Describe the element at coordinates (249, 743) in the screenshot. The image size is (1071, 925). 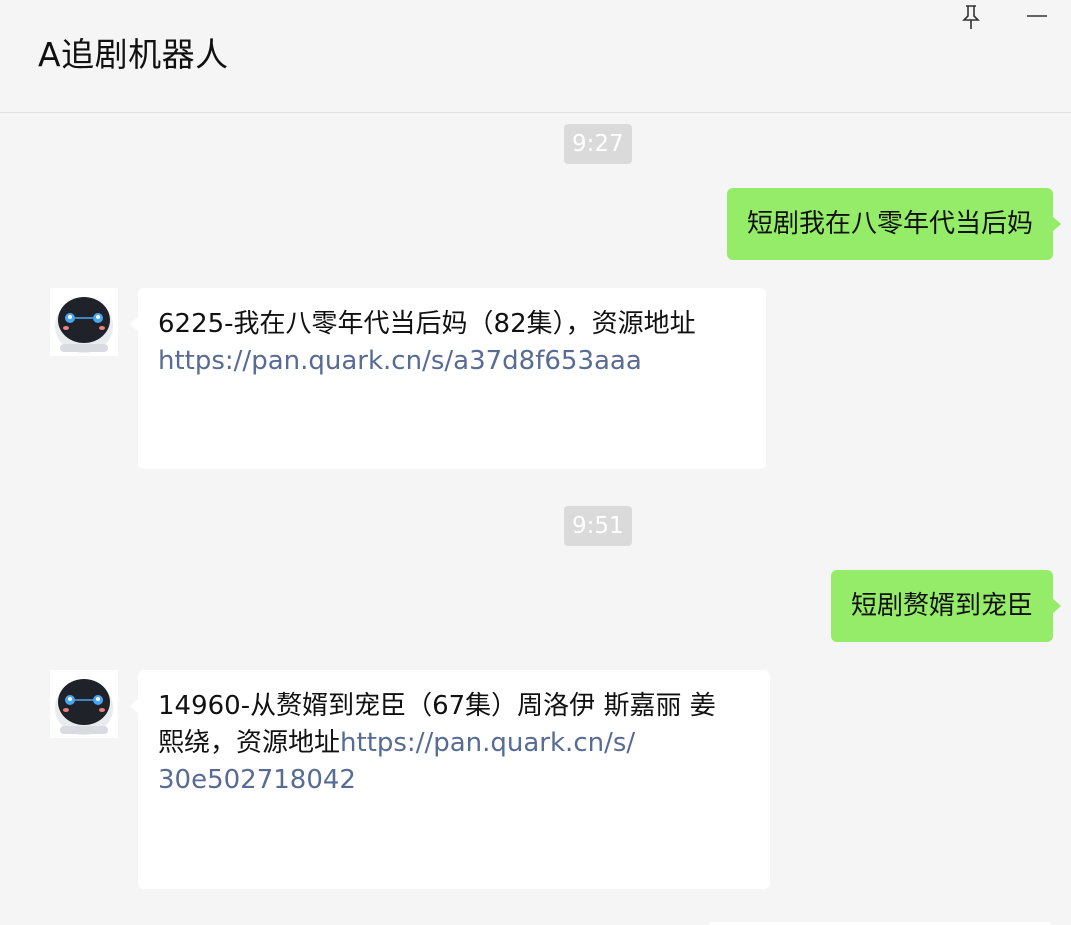
I see `message-text: 熙绕，资源地址` at that location.